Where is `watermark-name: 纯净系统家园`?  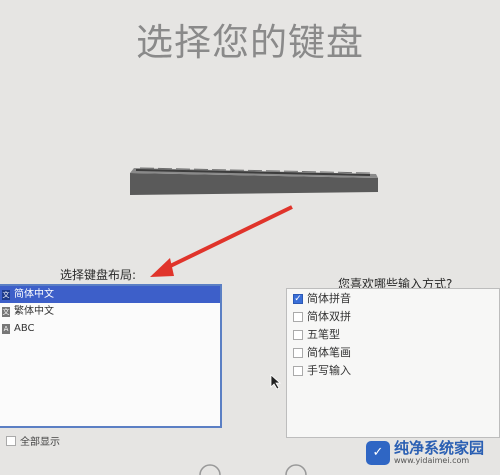 watermark-name: 纯净系统家园 is located at coordinates (439, 448).